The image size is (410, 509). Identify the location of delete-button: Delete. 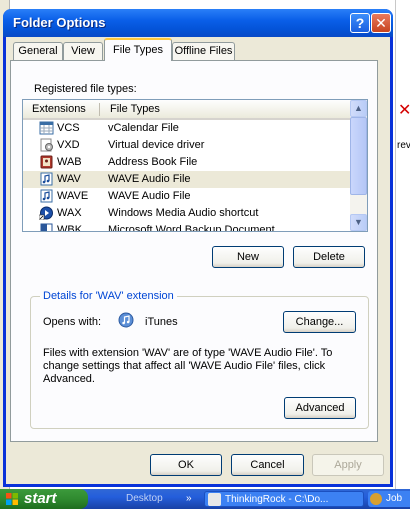
(329, 257).